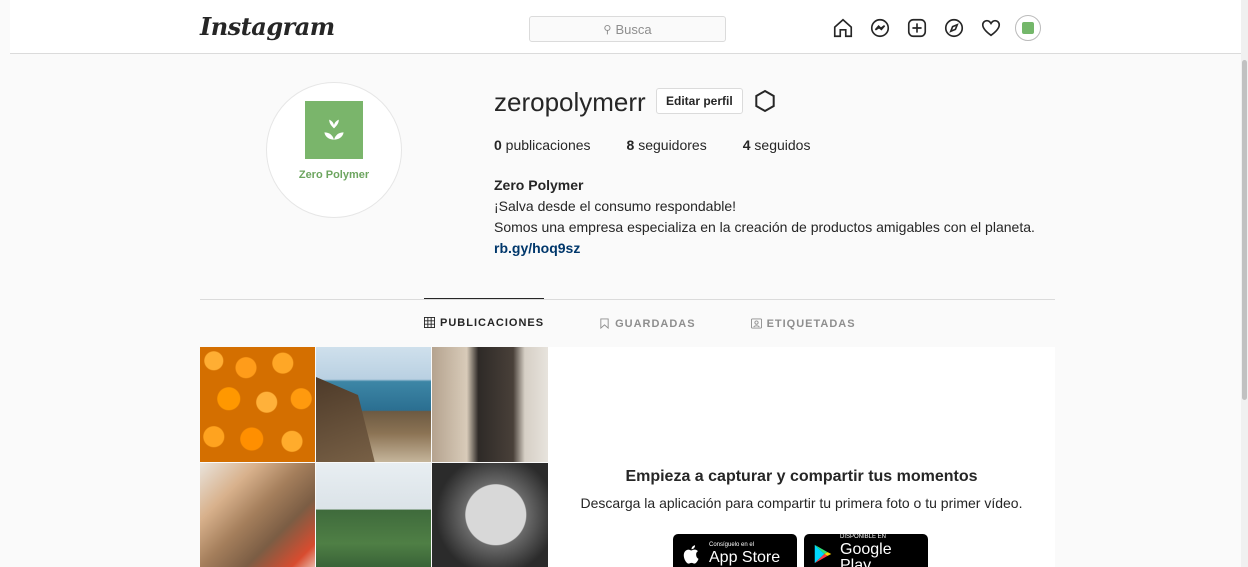 The height and width of the screenshot is (567, 1248). What do you see at coordinates (843, 28) in the screenshot?
I see `home-icon` at bounding box center [843, 28].